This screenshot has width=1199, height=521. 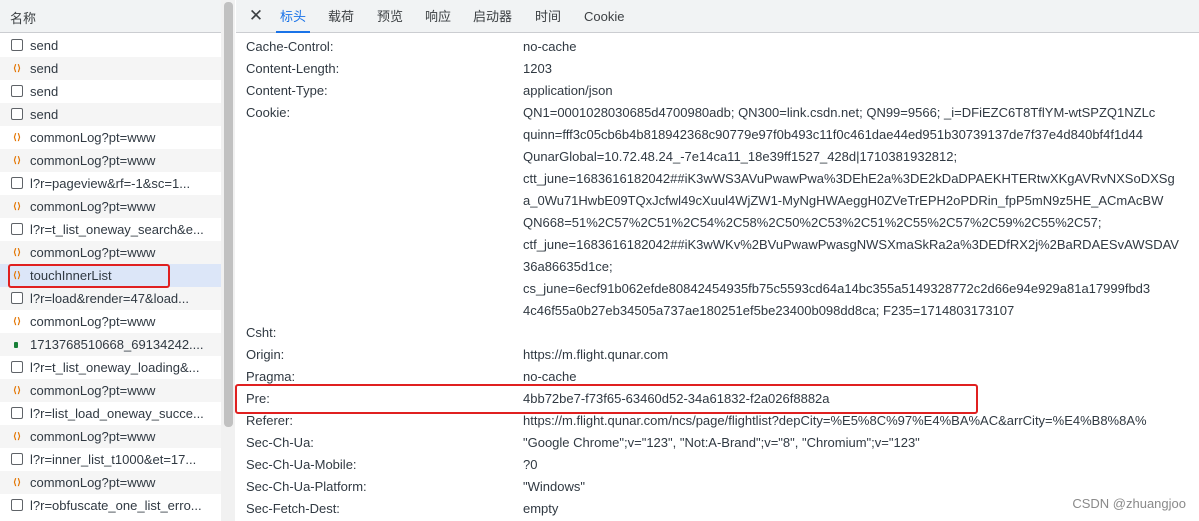 I want to click on tab-timing: 时间, so click(x=548, y=16).